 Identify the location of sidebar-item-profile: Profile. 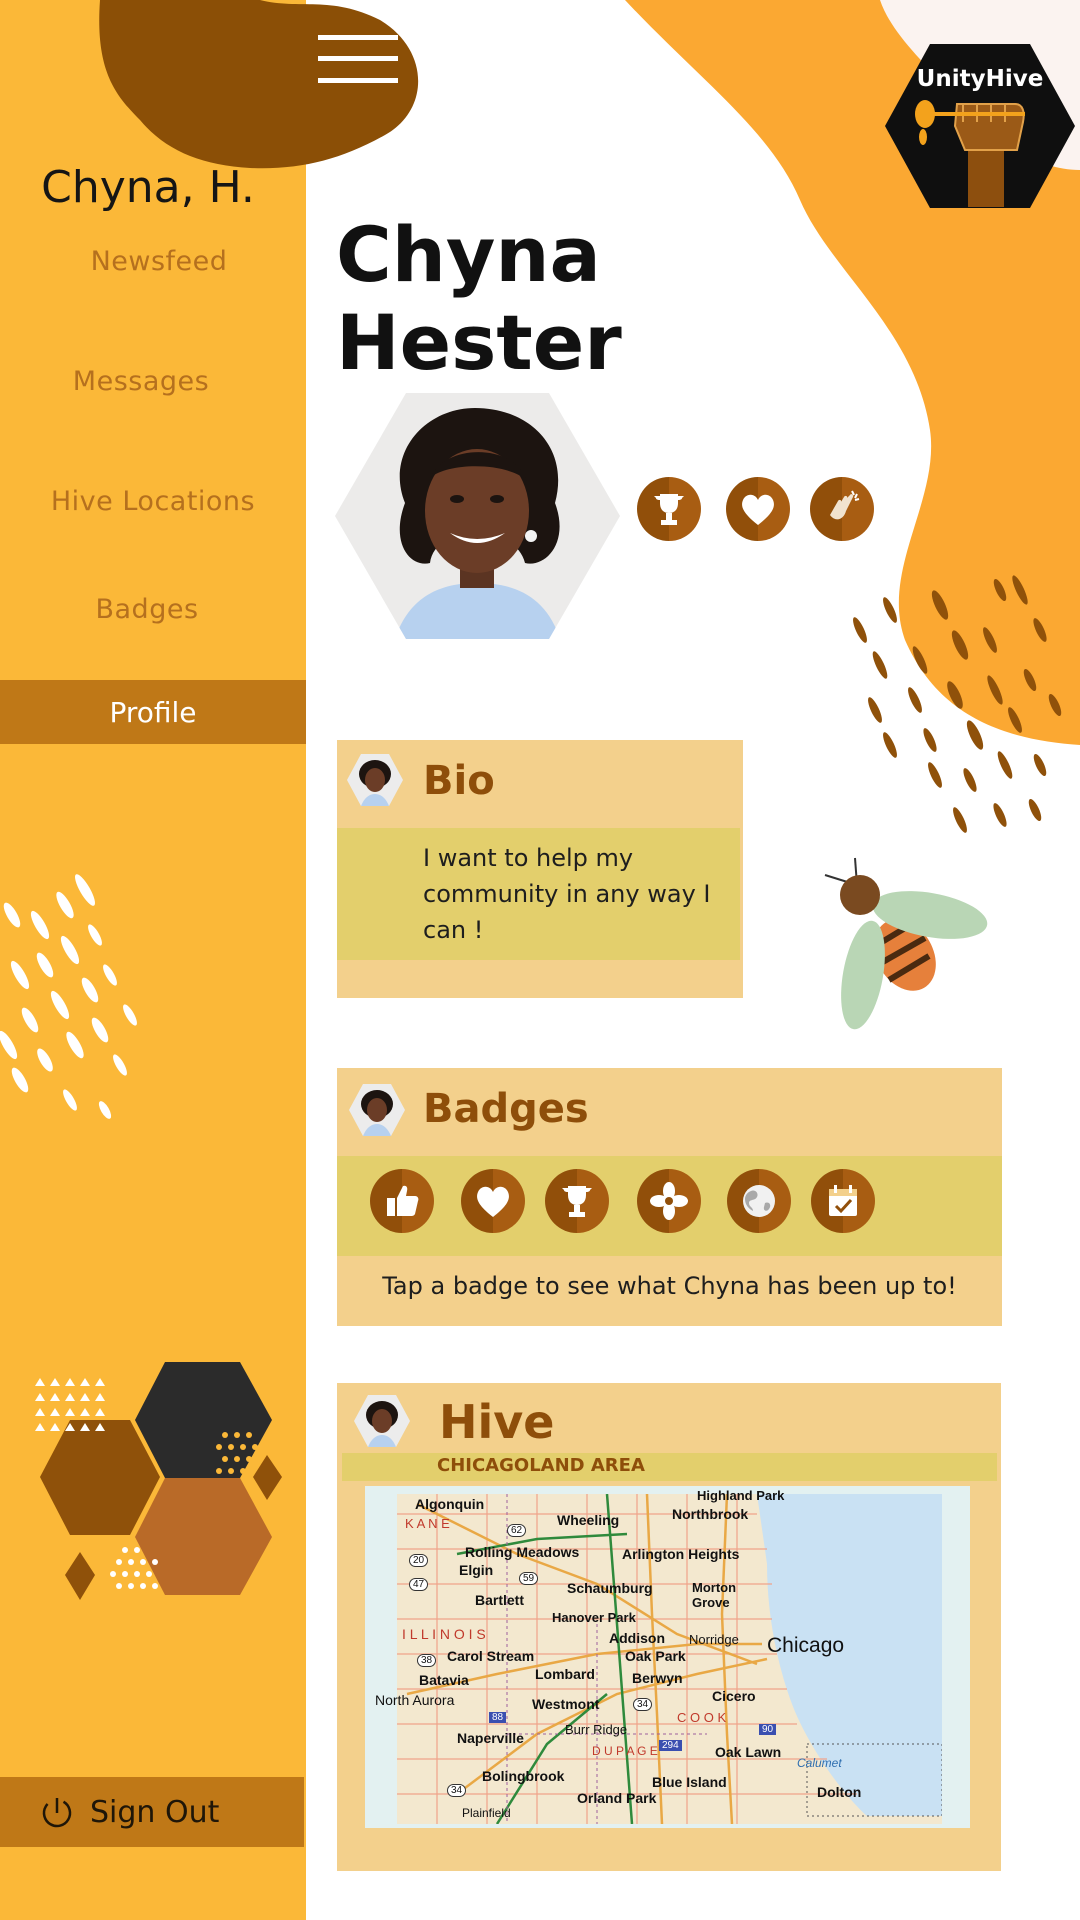
(153, 712).